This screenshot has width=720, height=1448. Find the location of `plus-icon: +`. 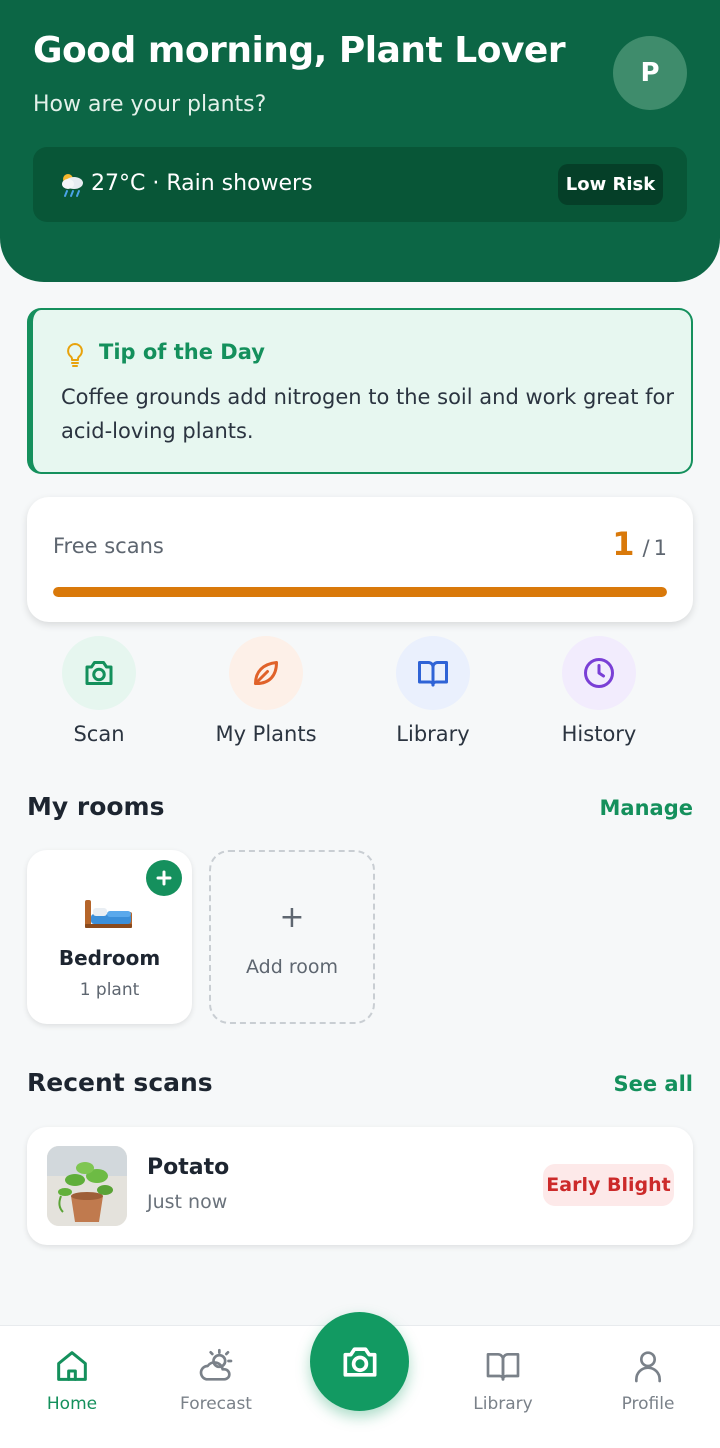

plus-icon: + is located at coordinates (292, 917).